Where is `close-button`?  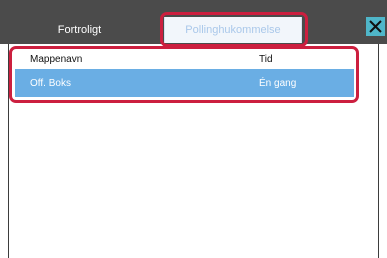
close-button is located at coordinates (375, 26).